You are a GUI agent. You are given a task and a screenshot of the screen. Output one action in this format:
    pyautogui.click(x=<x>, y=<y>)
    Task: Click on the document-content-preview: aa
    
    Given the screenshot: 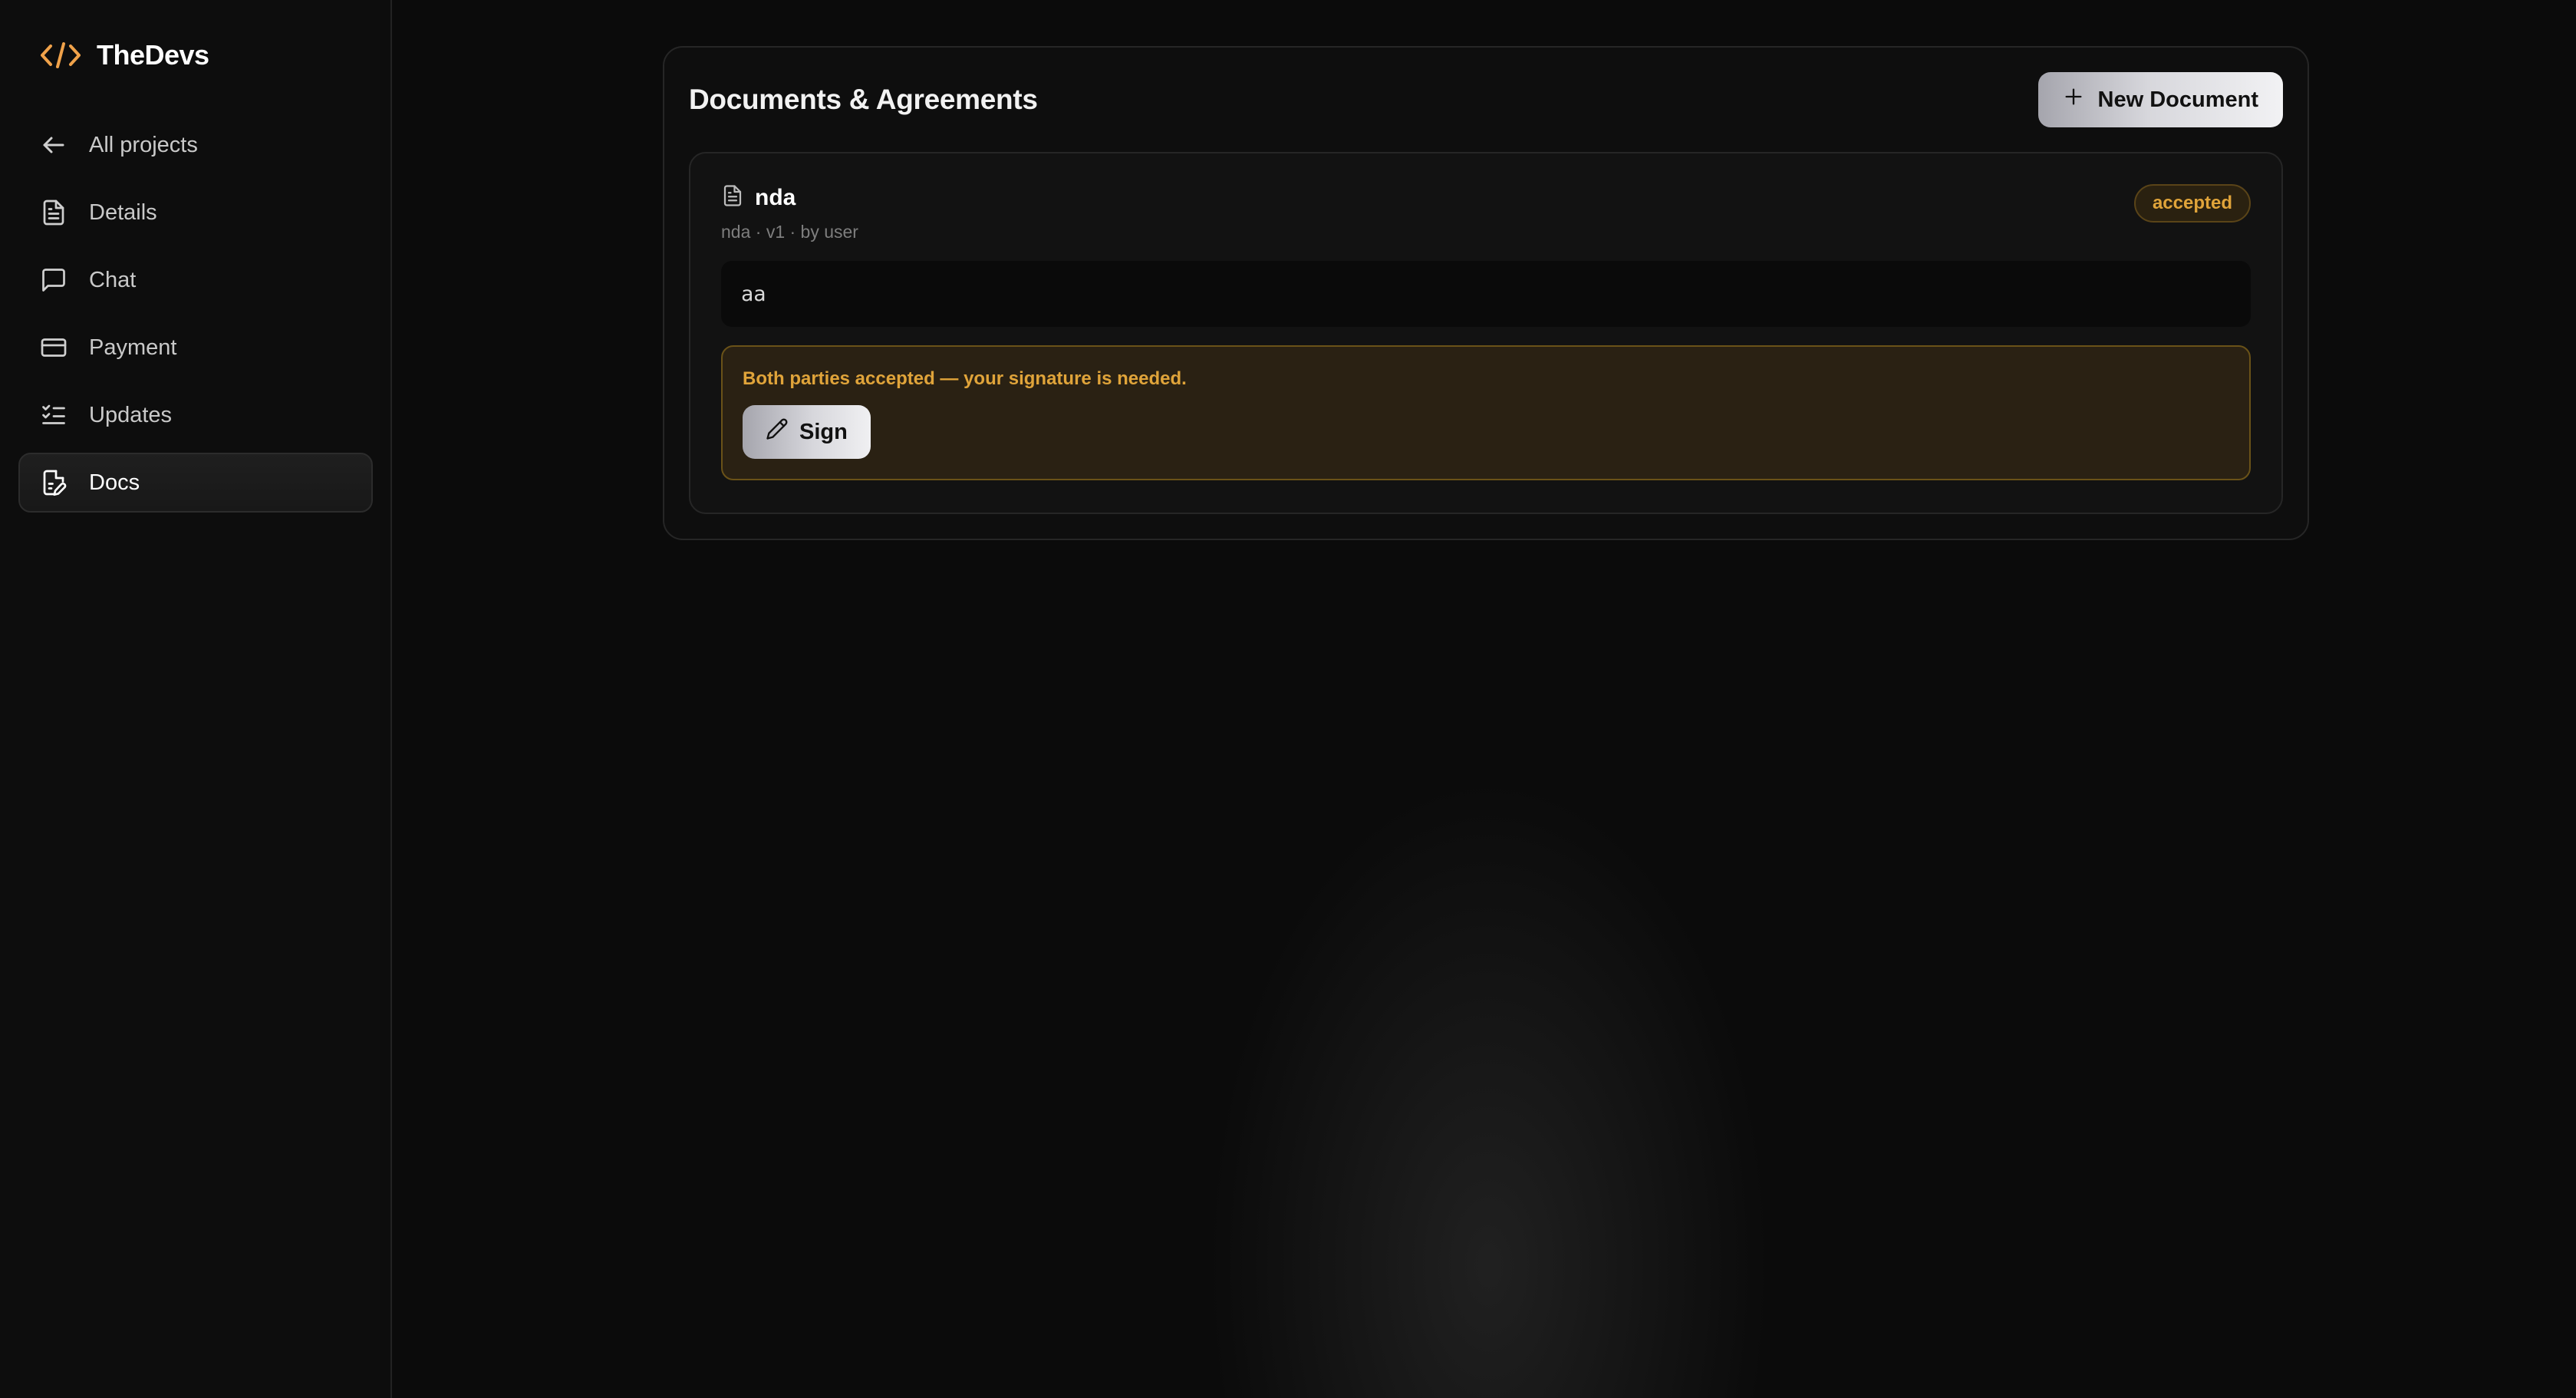 What is the action you would take?
    pyautogui.click(x=1486, y=294)
    